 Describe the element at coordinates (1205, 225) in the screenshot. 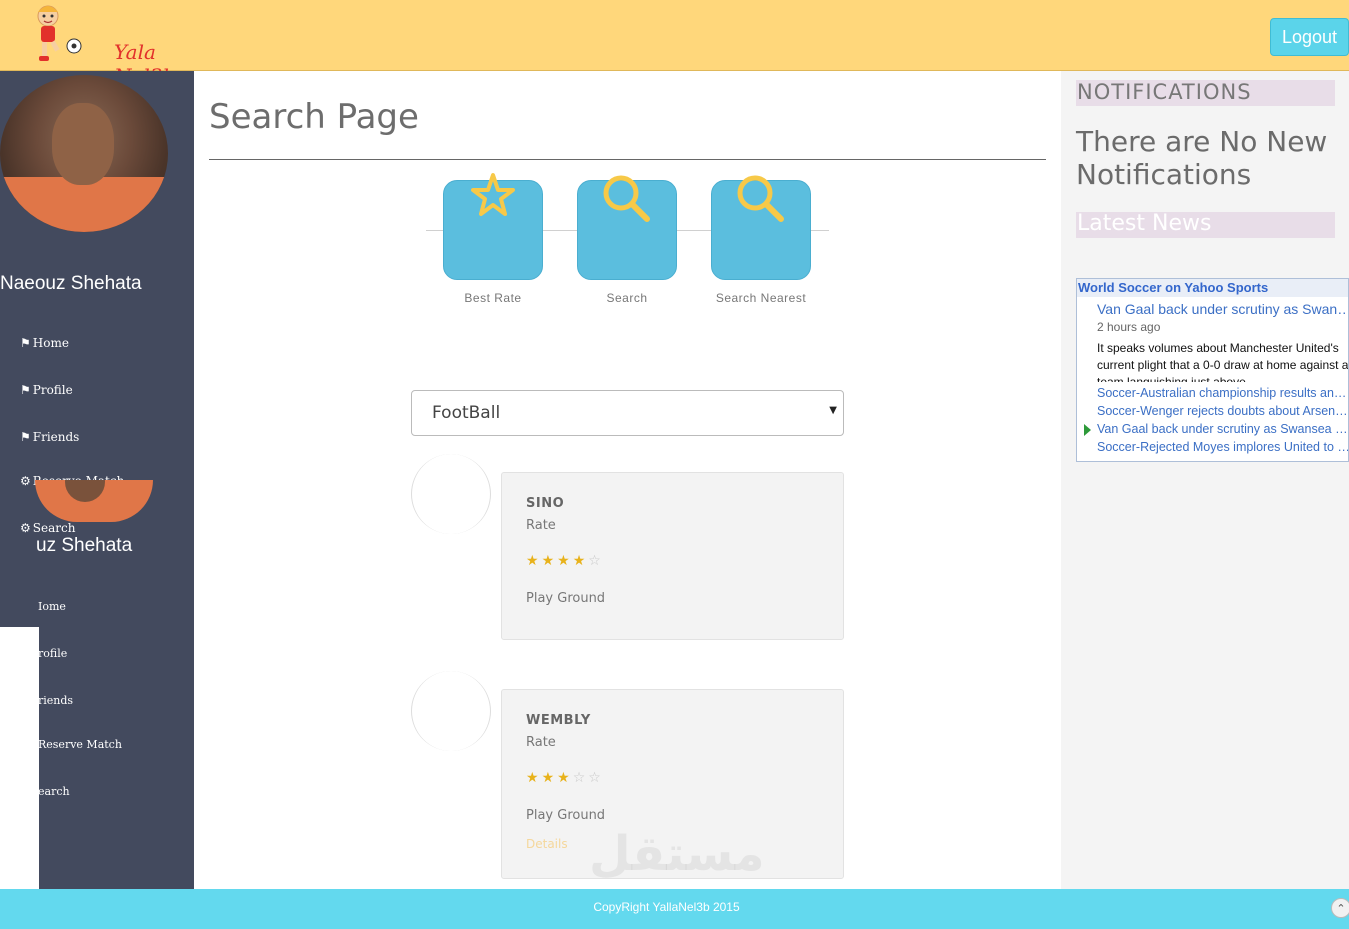

I see `news-heading: Latest News` at that location.